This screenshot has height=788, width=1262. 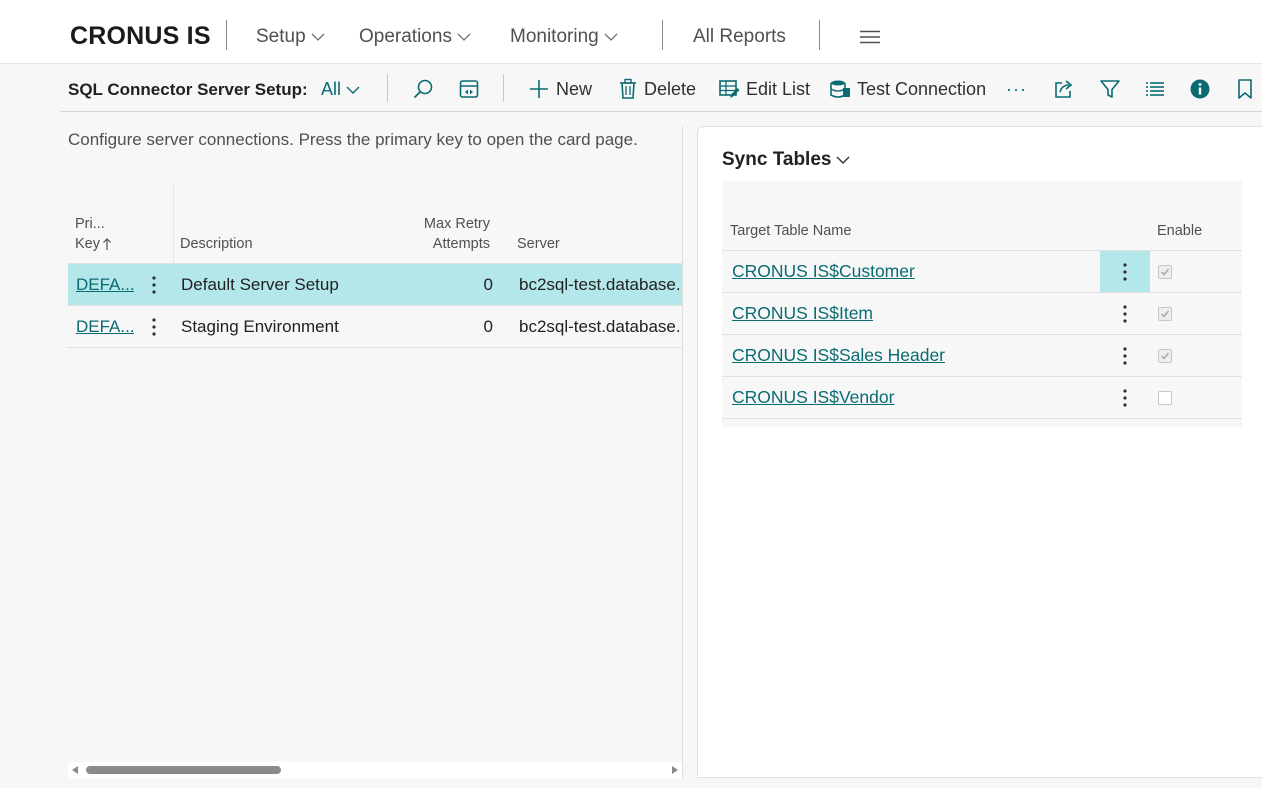 I want to click on new-button: New, so click(x=560, y=89).